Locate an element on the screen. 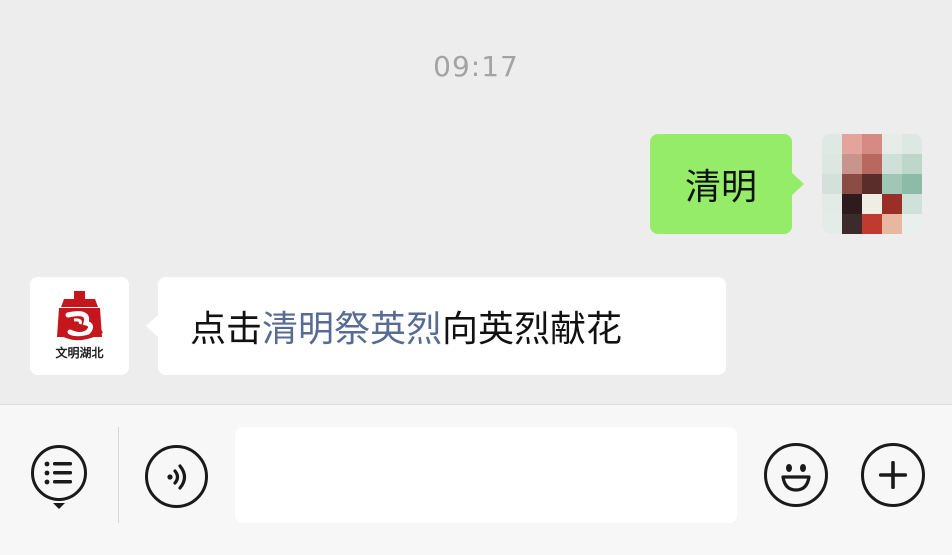  my-avatar is located at coordinates (872, 184).